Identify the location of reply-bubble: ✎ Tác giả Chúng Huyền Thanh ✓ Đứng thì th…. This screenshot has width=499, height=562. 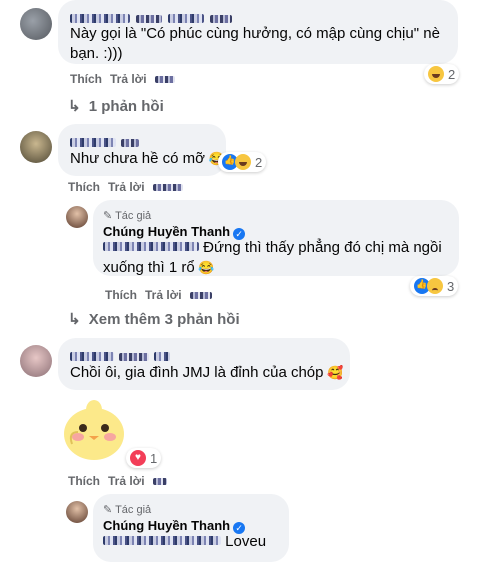
(276, 238).